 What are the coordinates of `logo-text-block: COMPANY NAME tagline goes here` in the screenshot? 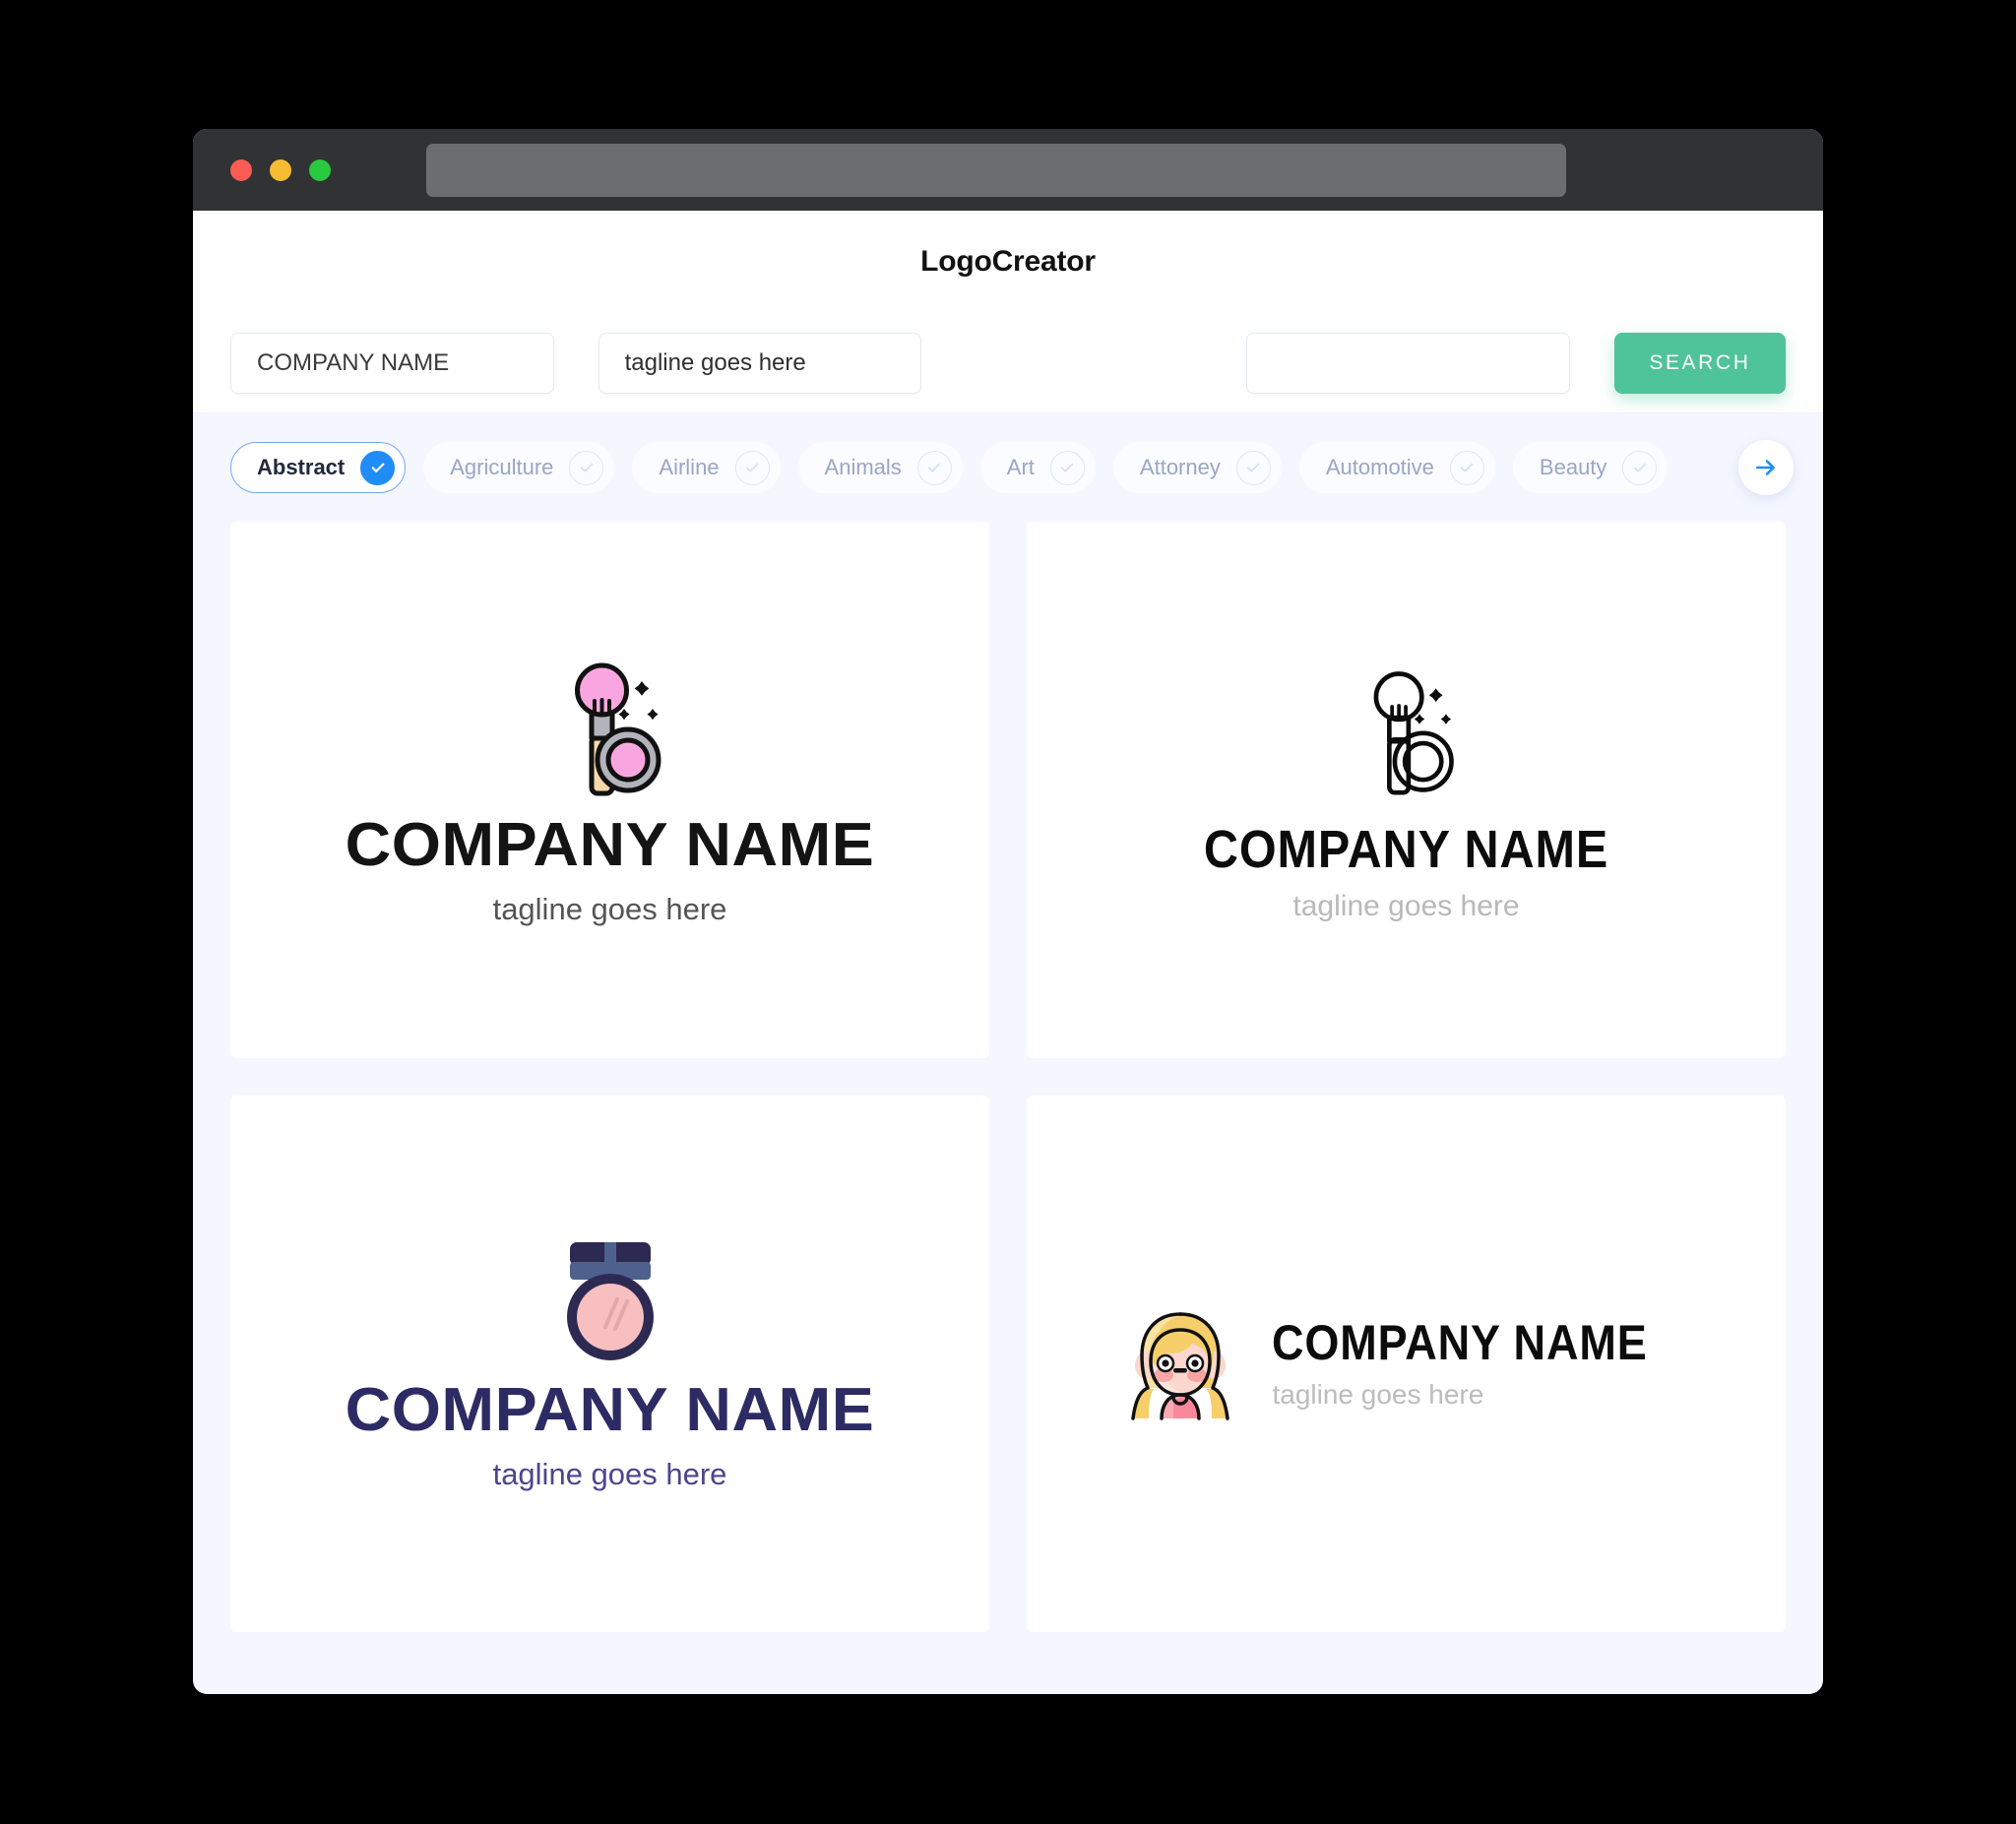 It's located at (1480, 1364).